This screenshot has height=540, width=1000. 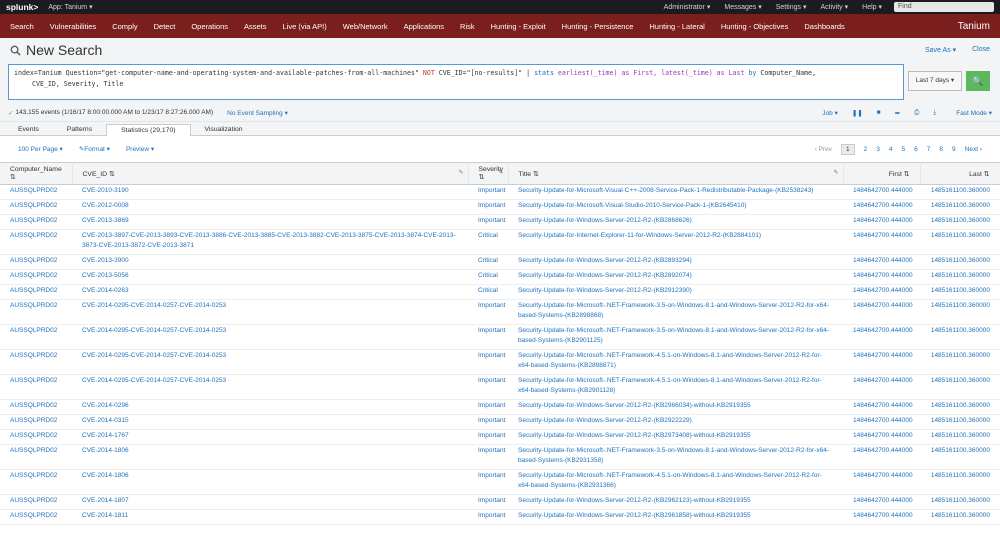 I want to click on tab-statistics: Statistics (29,170), so click(x=148, y=130).